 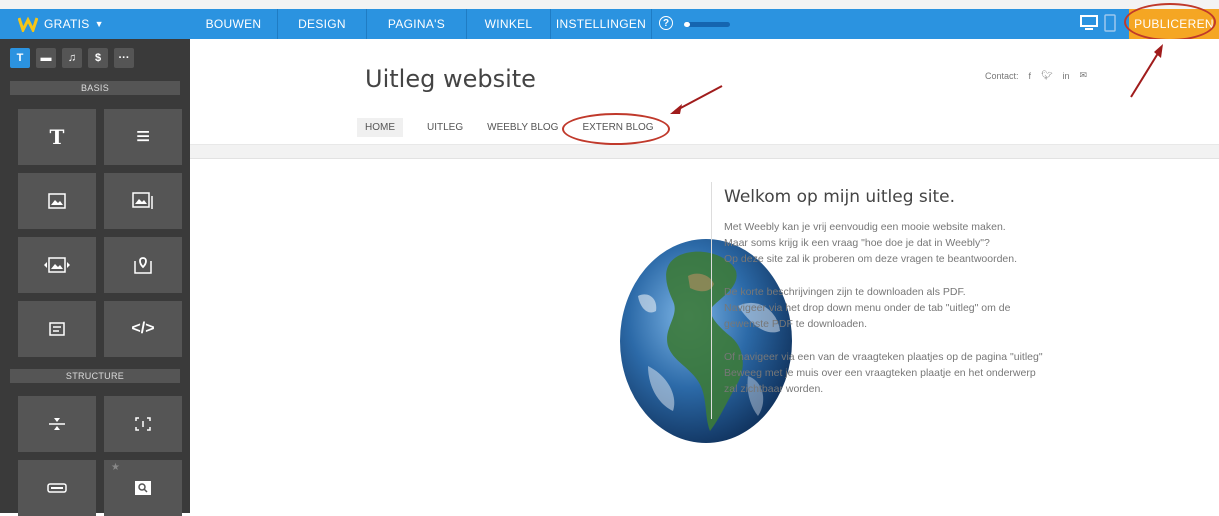 What do you see at coordinates (450, 79) in the screenshot?
I see `site-title: Uitleg website` at bounding box center [450, 79].